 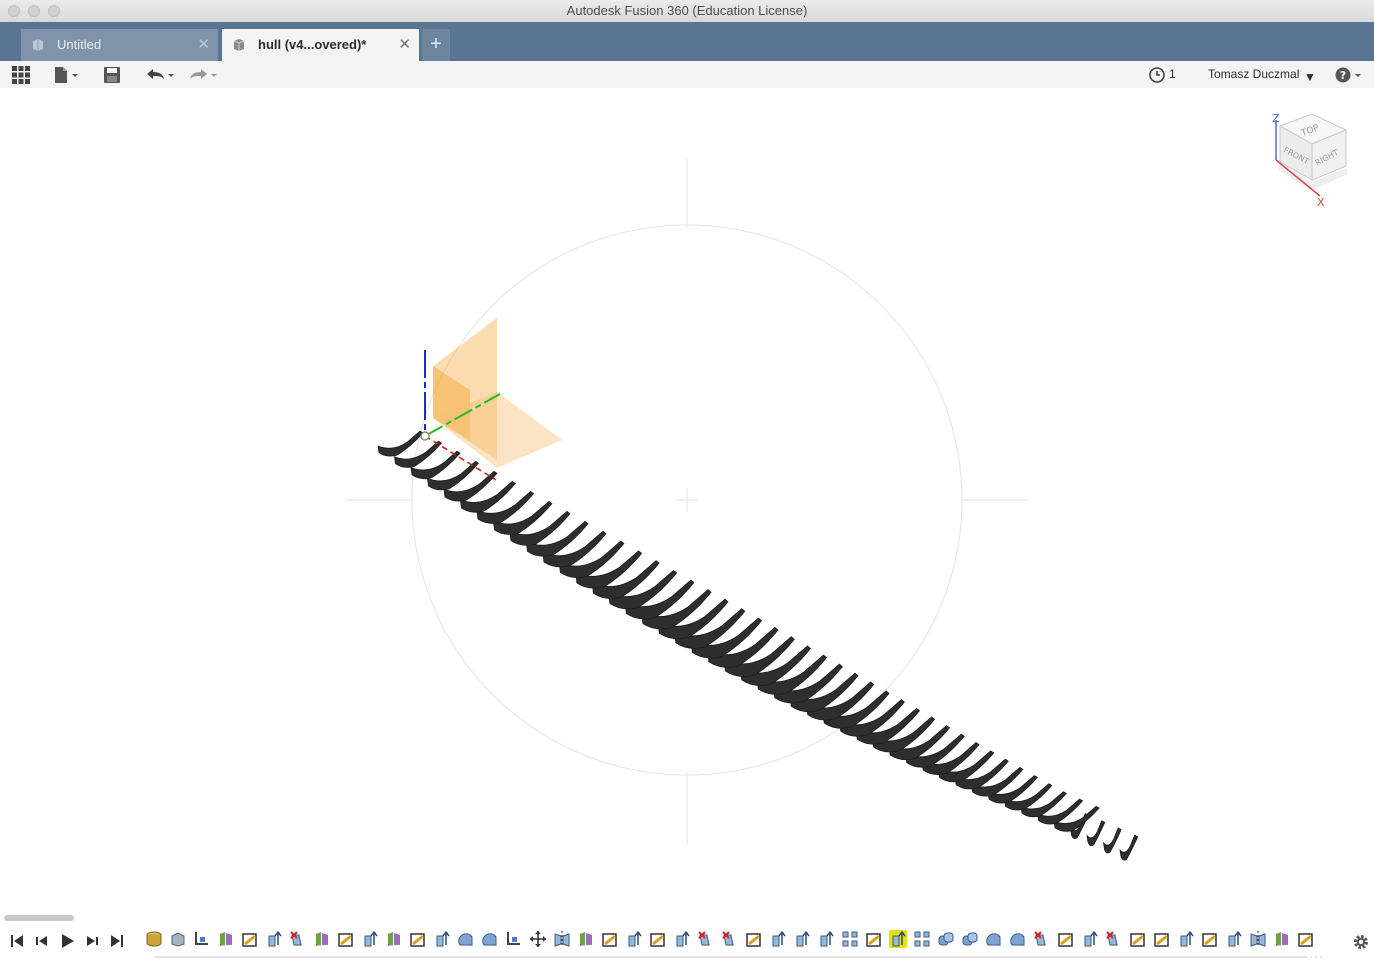 What do you see at coordinates (1361, 942) in the screenshot?
I see `gear-icon` at bounding box center [1361, 942].